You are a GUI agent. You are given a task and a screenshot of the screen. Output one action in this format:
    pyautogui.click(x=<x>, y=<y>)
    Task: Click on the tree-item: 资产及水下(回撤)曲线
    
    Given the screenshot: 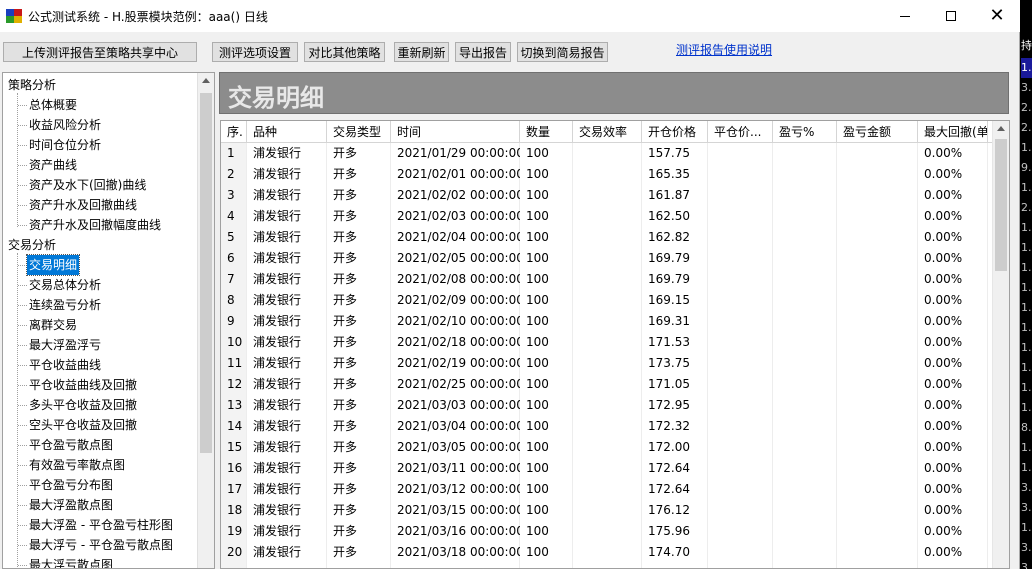 What is the action you would take?
    pyautogui.click(x=87, y=185)
    